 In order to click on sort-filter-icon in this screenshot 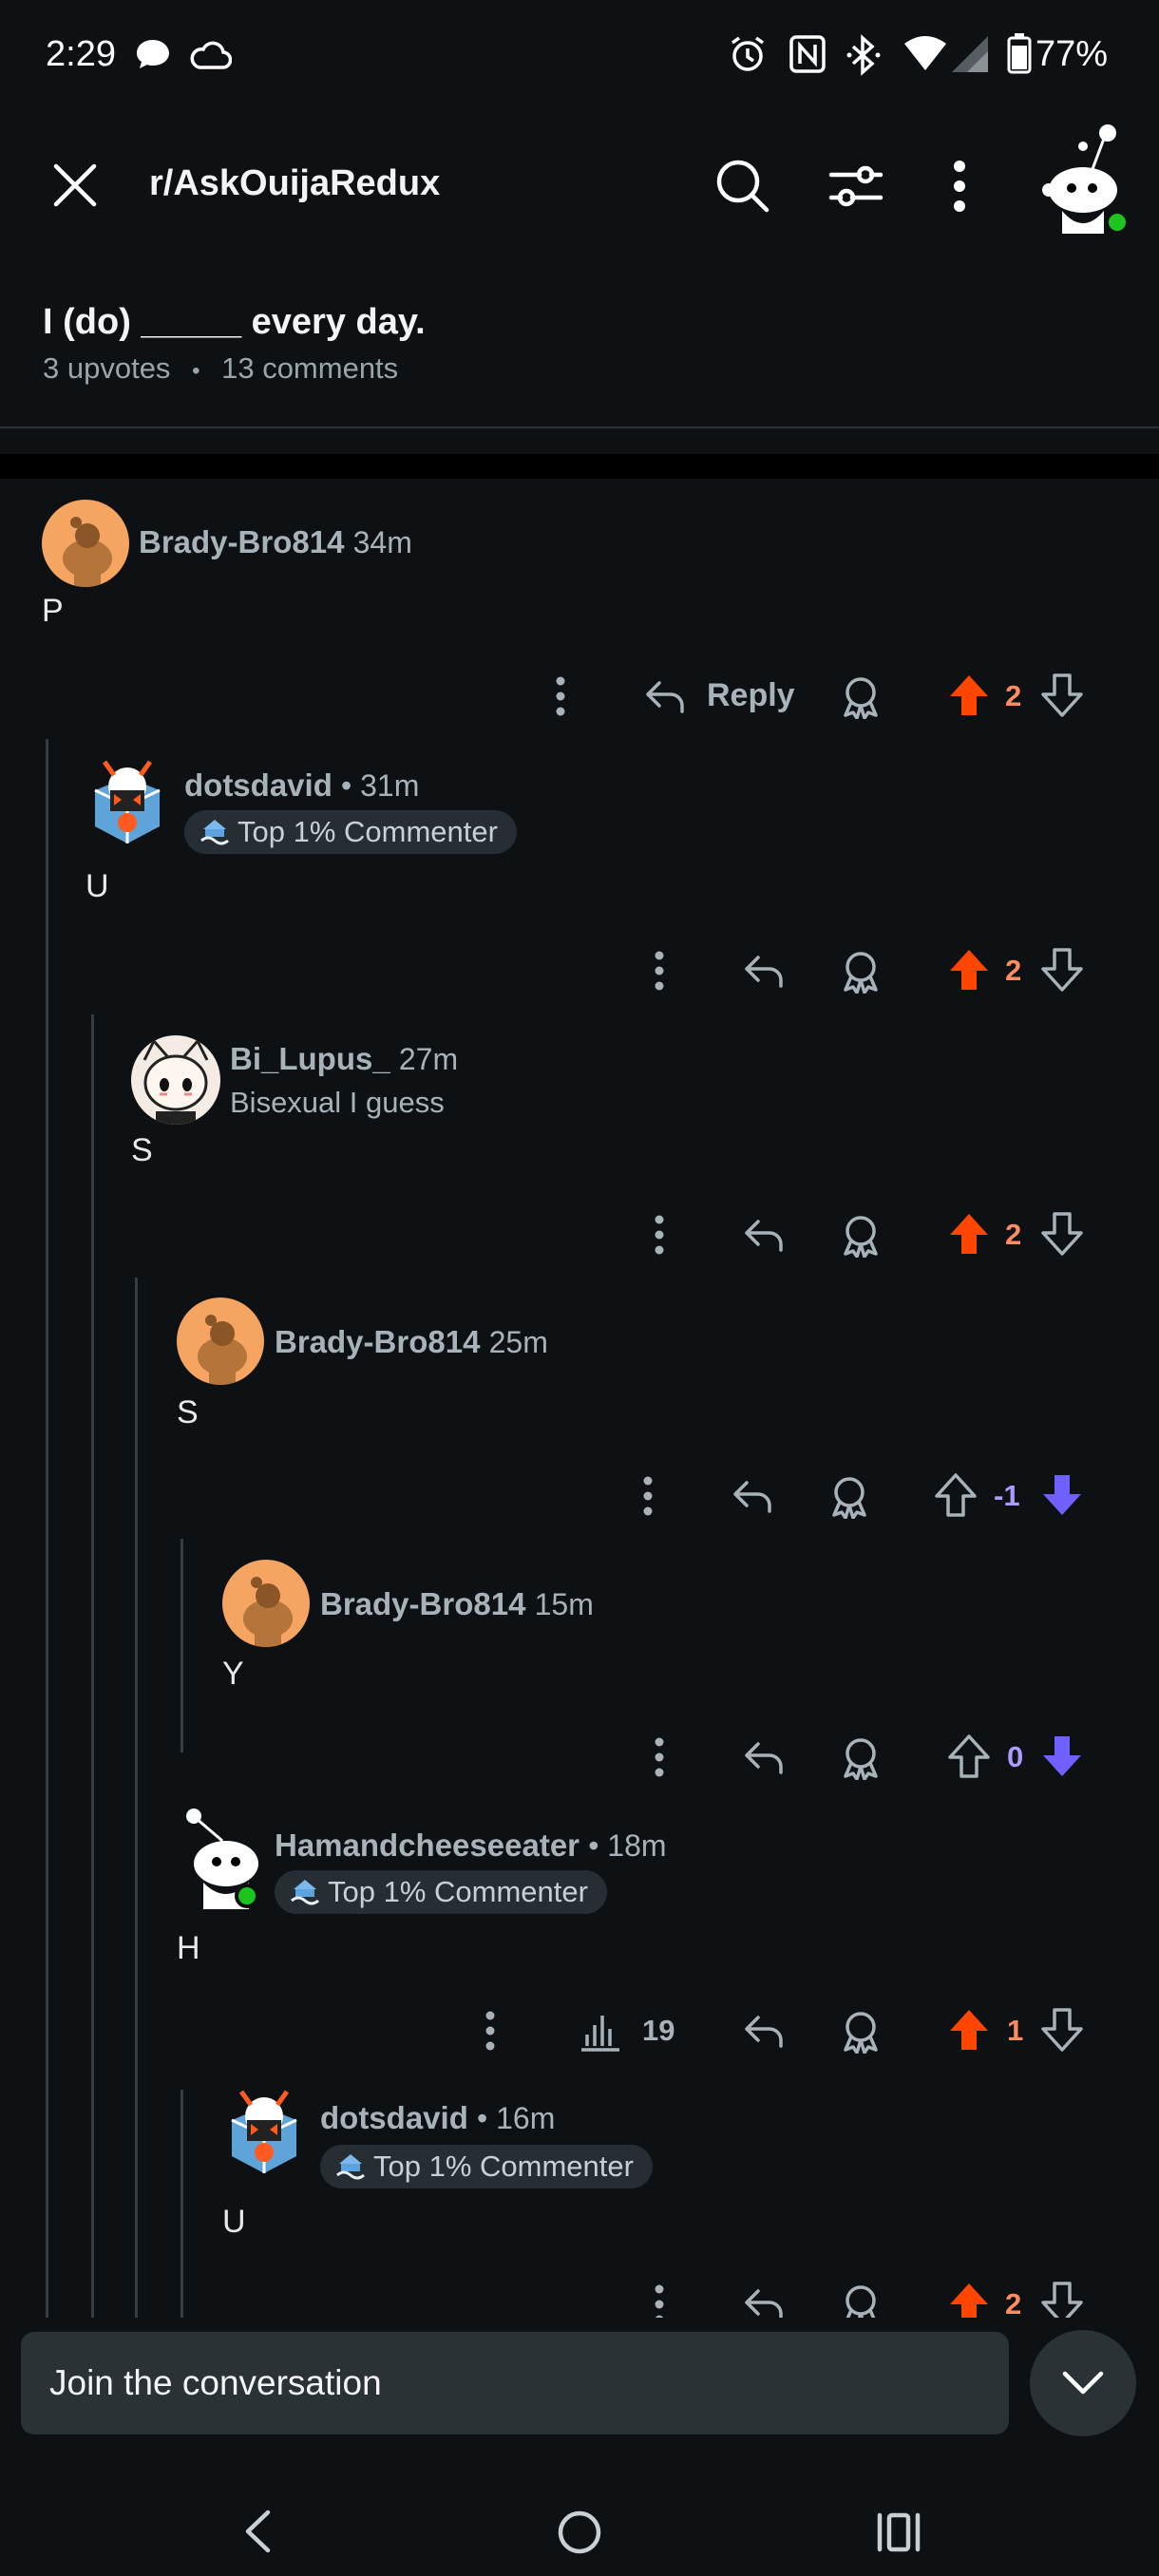, I will do `click(856, 186)`.